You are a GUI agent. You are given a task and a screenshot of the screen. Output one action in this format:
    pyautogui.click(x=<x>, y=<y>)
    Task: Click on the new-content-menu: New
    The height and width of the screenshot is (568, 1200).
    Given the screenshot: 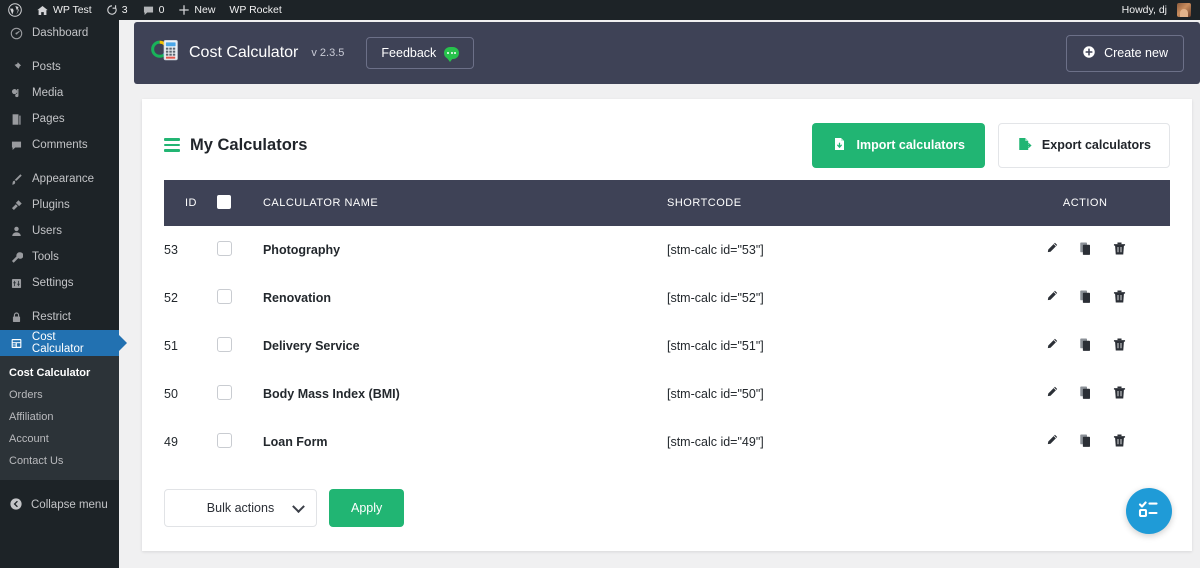 What is the action you would take?
    pyautogui.click(x=196, y=10)
    